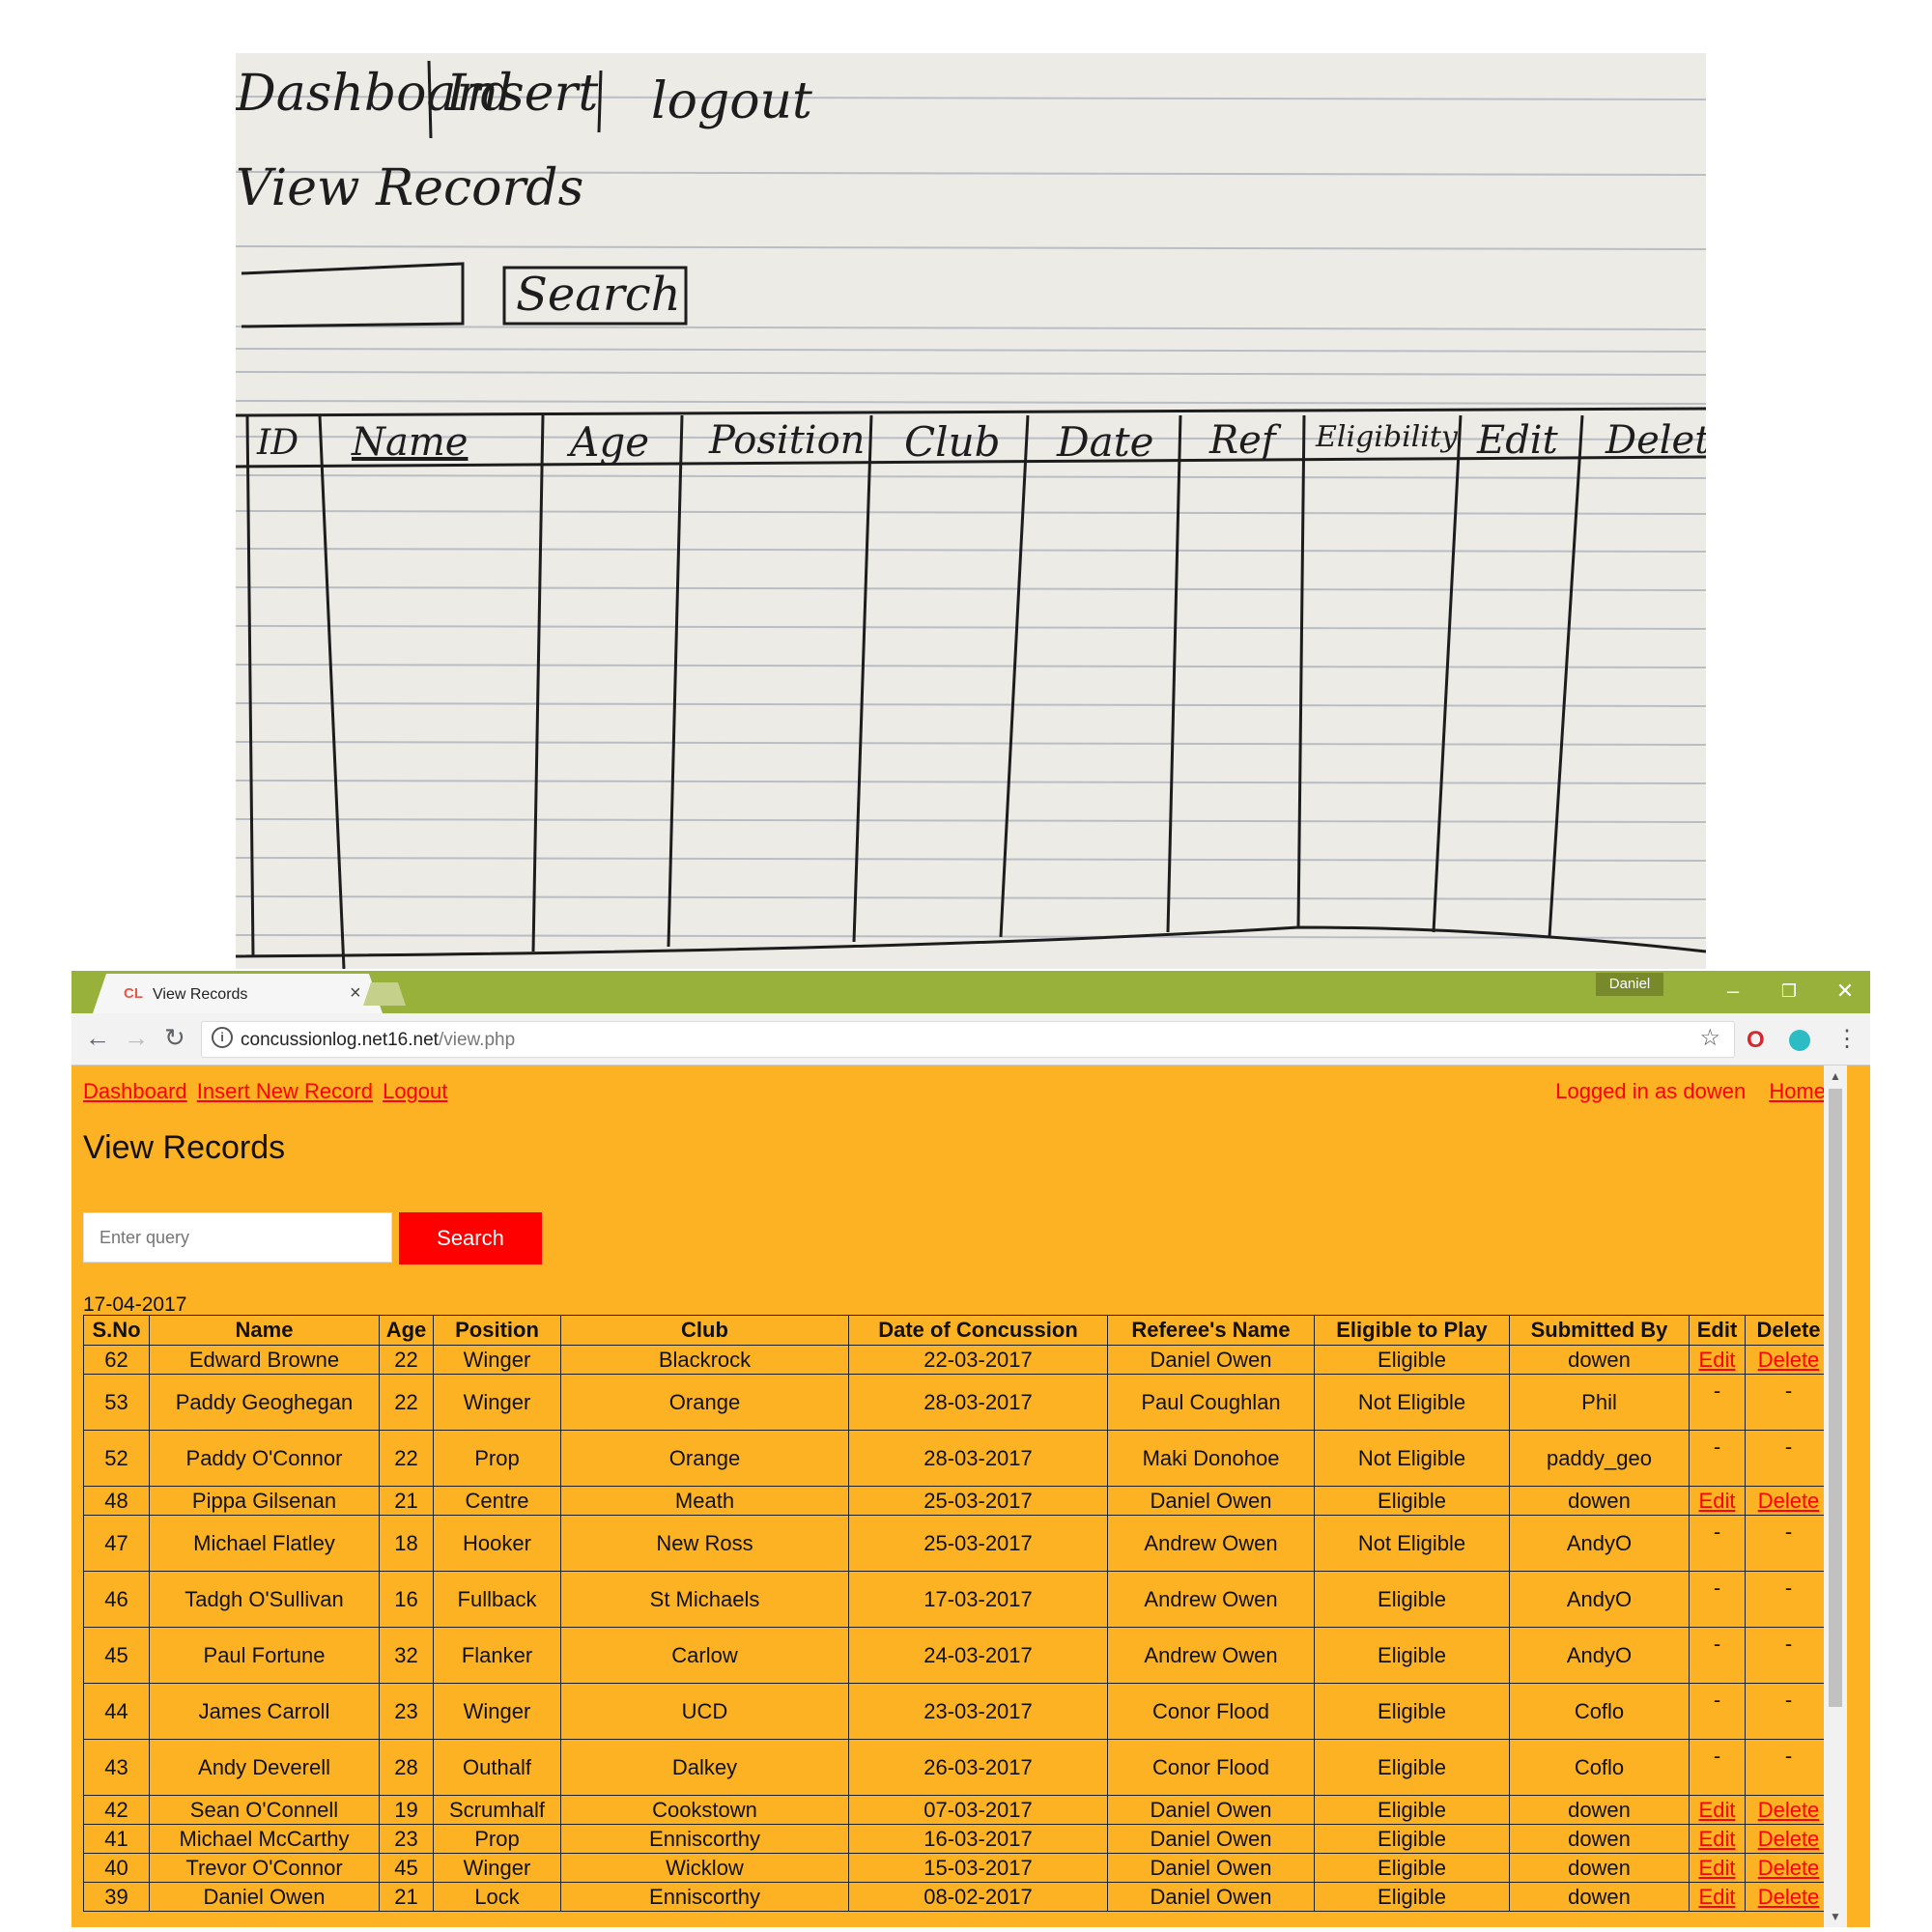 This screenshot has height=1932, width=1932. I want to click on insert-new-record-link: Insert New Record, so click(285, 1091).